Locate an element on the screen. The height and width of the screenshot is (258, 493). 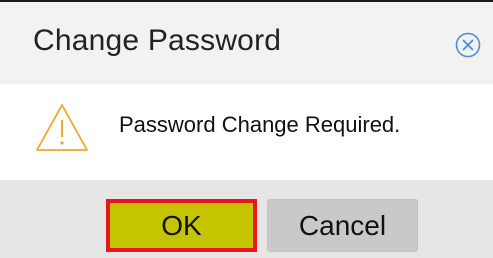
warning-icon is located at coordinates (62, 128).